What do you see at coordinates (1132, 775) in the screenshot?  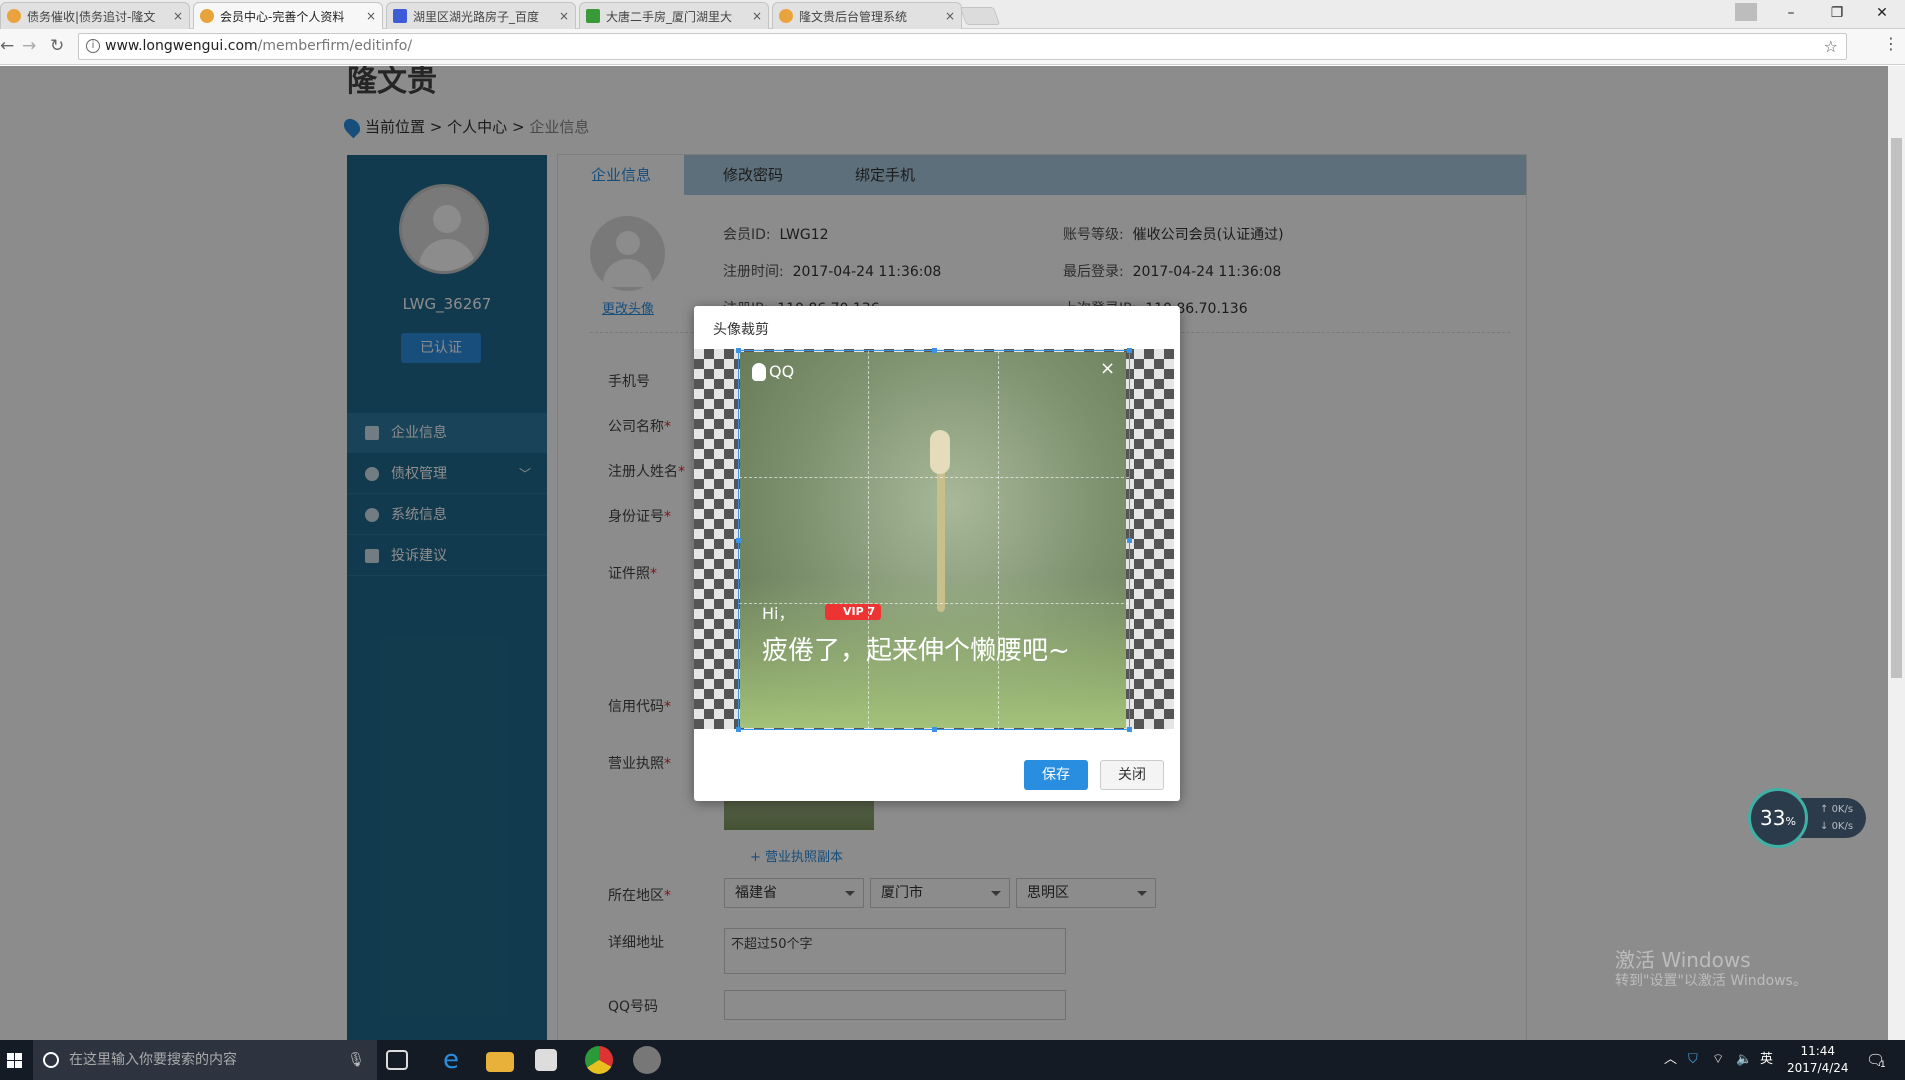 I see `close-button: 关闭` at bounding box center [1132, 775].